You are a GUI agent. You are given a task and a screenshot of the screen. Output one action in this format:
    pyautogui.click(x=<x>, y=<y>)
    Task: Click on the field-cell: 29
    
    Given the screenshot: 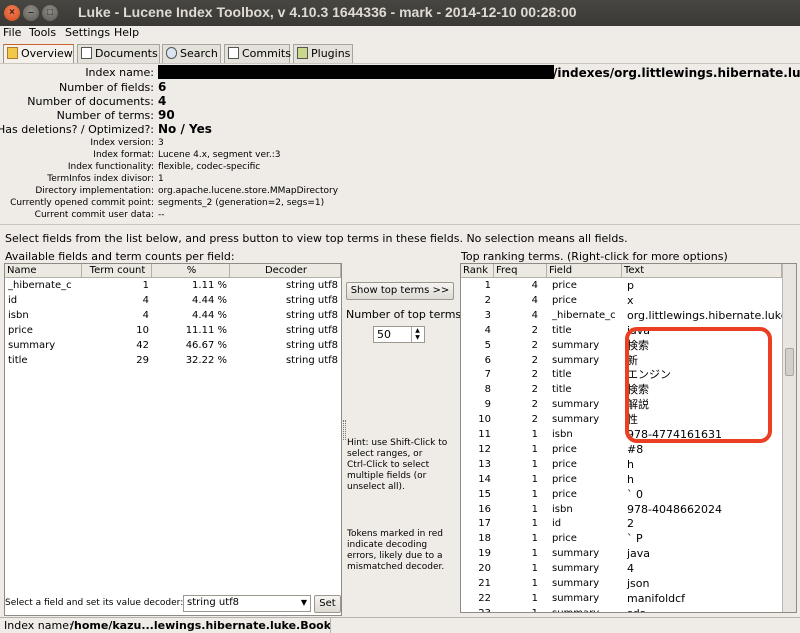 What is the action you would take?
    pyautogui.click(x=117, y=360)
    